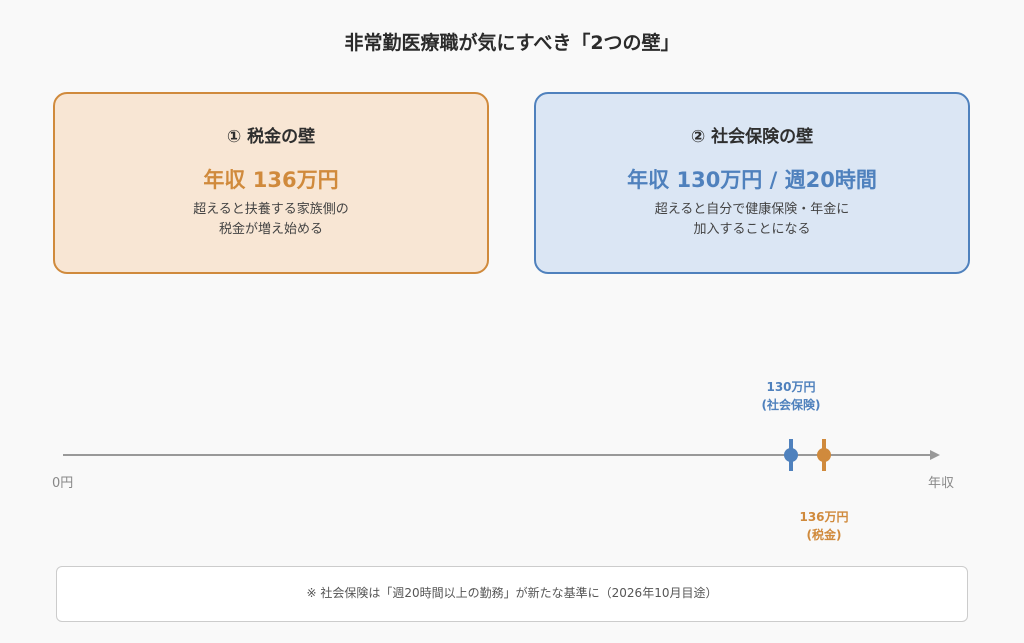 This screenshot has height=643, width=1024. What do you see at coordinates (512, 594) in the screenshot?
I see `footnote-box: ※ 社会保険は「週20時間以上の勤務」が新たな基準に（2026年10月目途）` at bounding box center [512, 594].